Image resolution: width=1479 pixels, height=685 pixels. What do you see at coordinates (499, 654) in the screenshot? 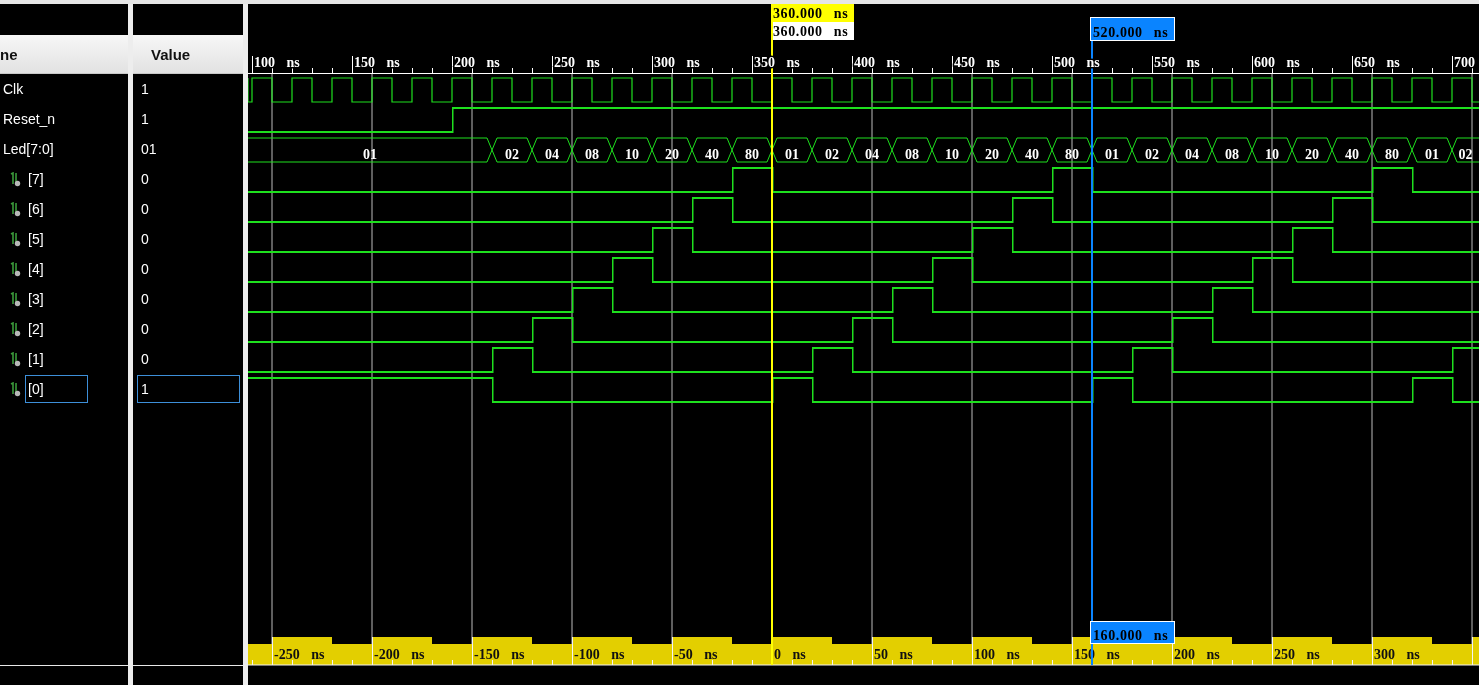
I see `ruler-label: -150 ns` at bounding box center [499, 654].